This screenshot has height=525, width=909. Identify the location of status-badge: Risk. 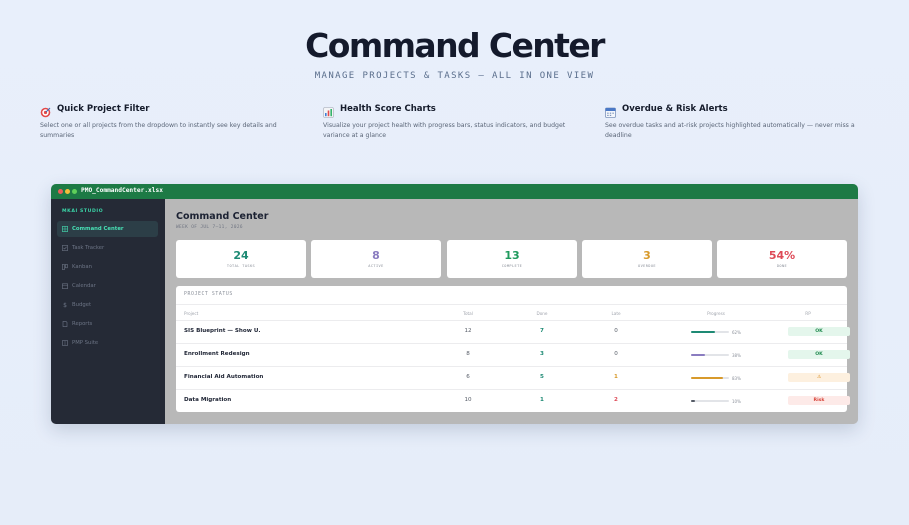
(819, 400).